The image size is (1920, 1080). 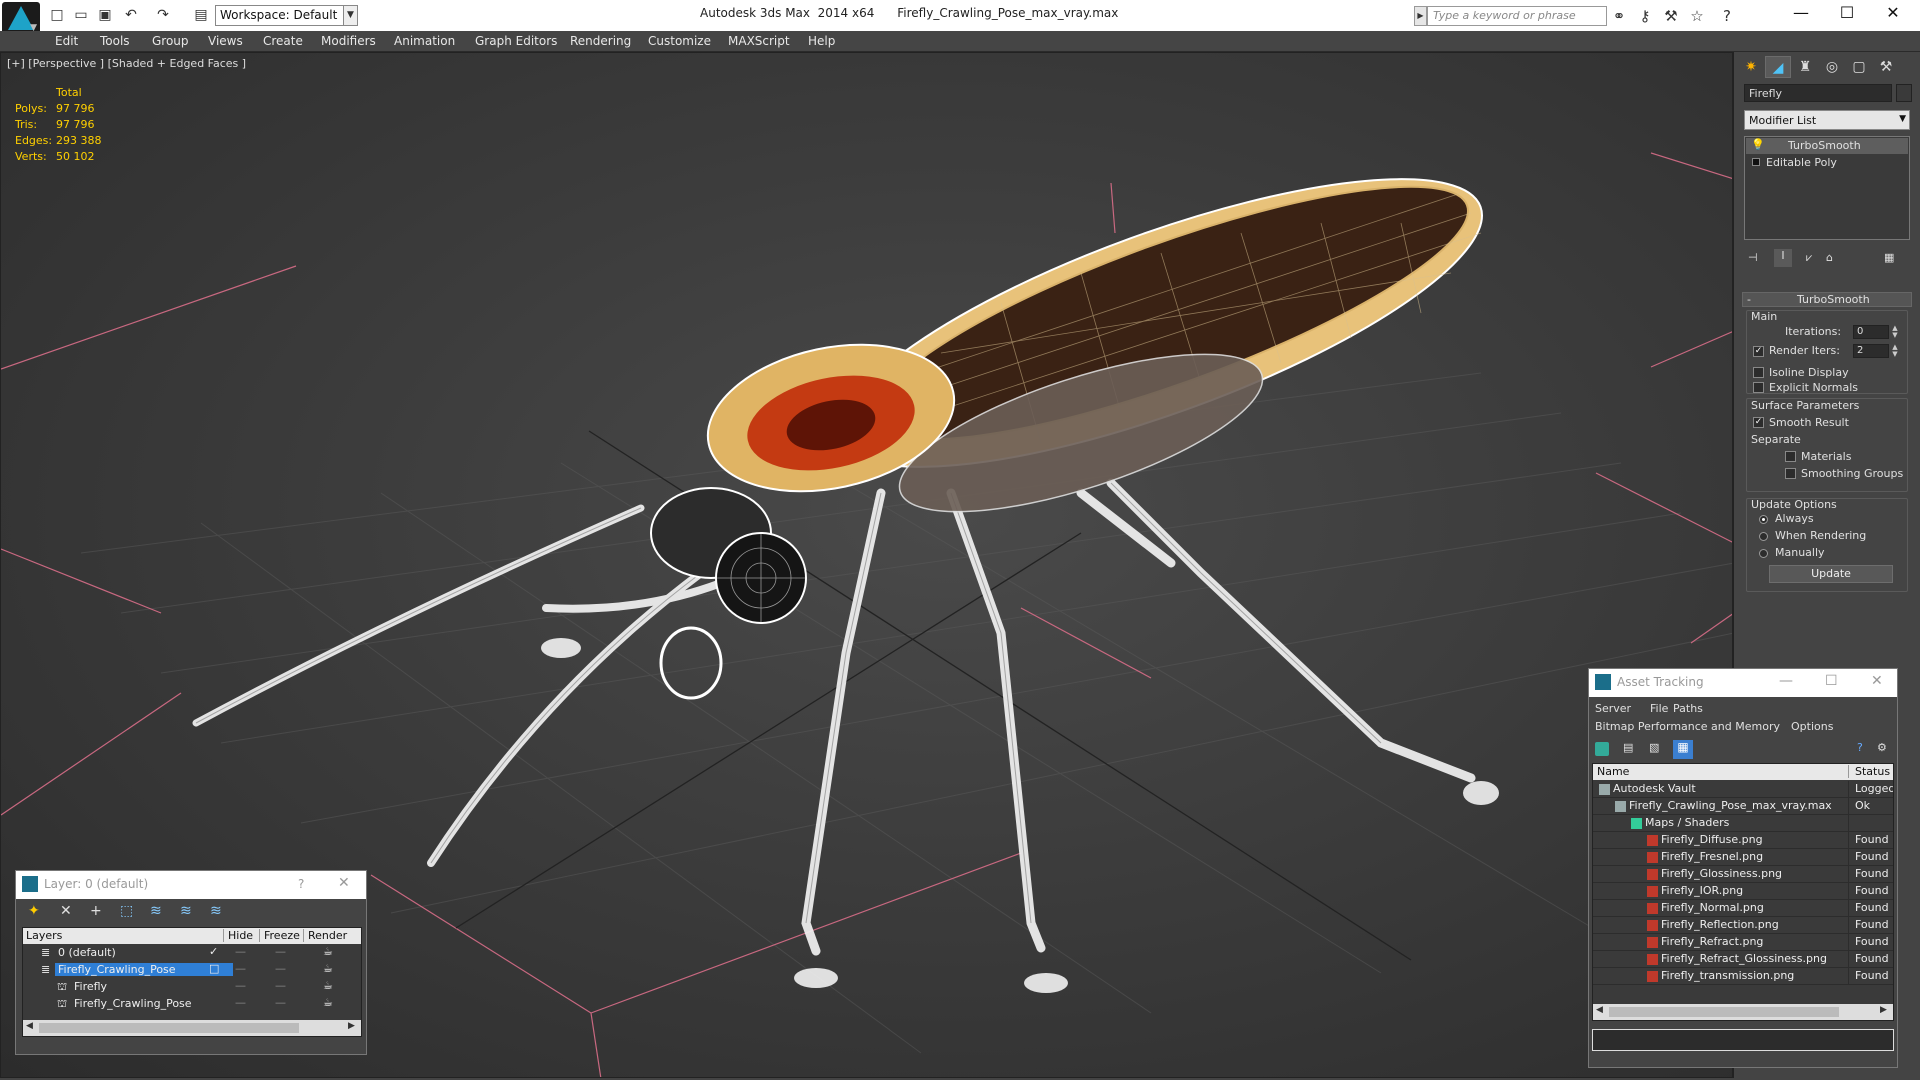 I want to click on stack-item-turbosmooth: 💡 TurboSmooth, so click(x=1827, y=146).